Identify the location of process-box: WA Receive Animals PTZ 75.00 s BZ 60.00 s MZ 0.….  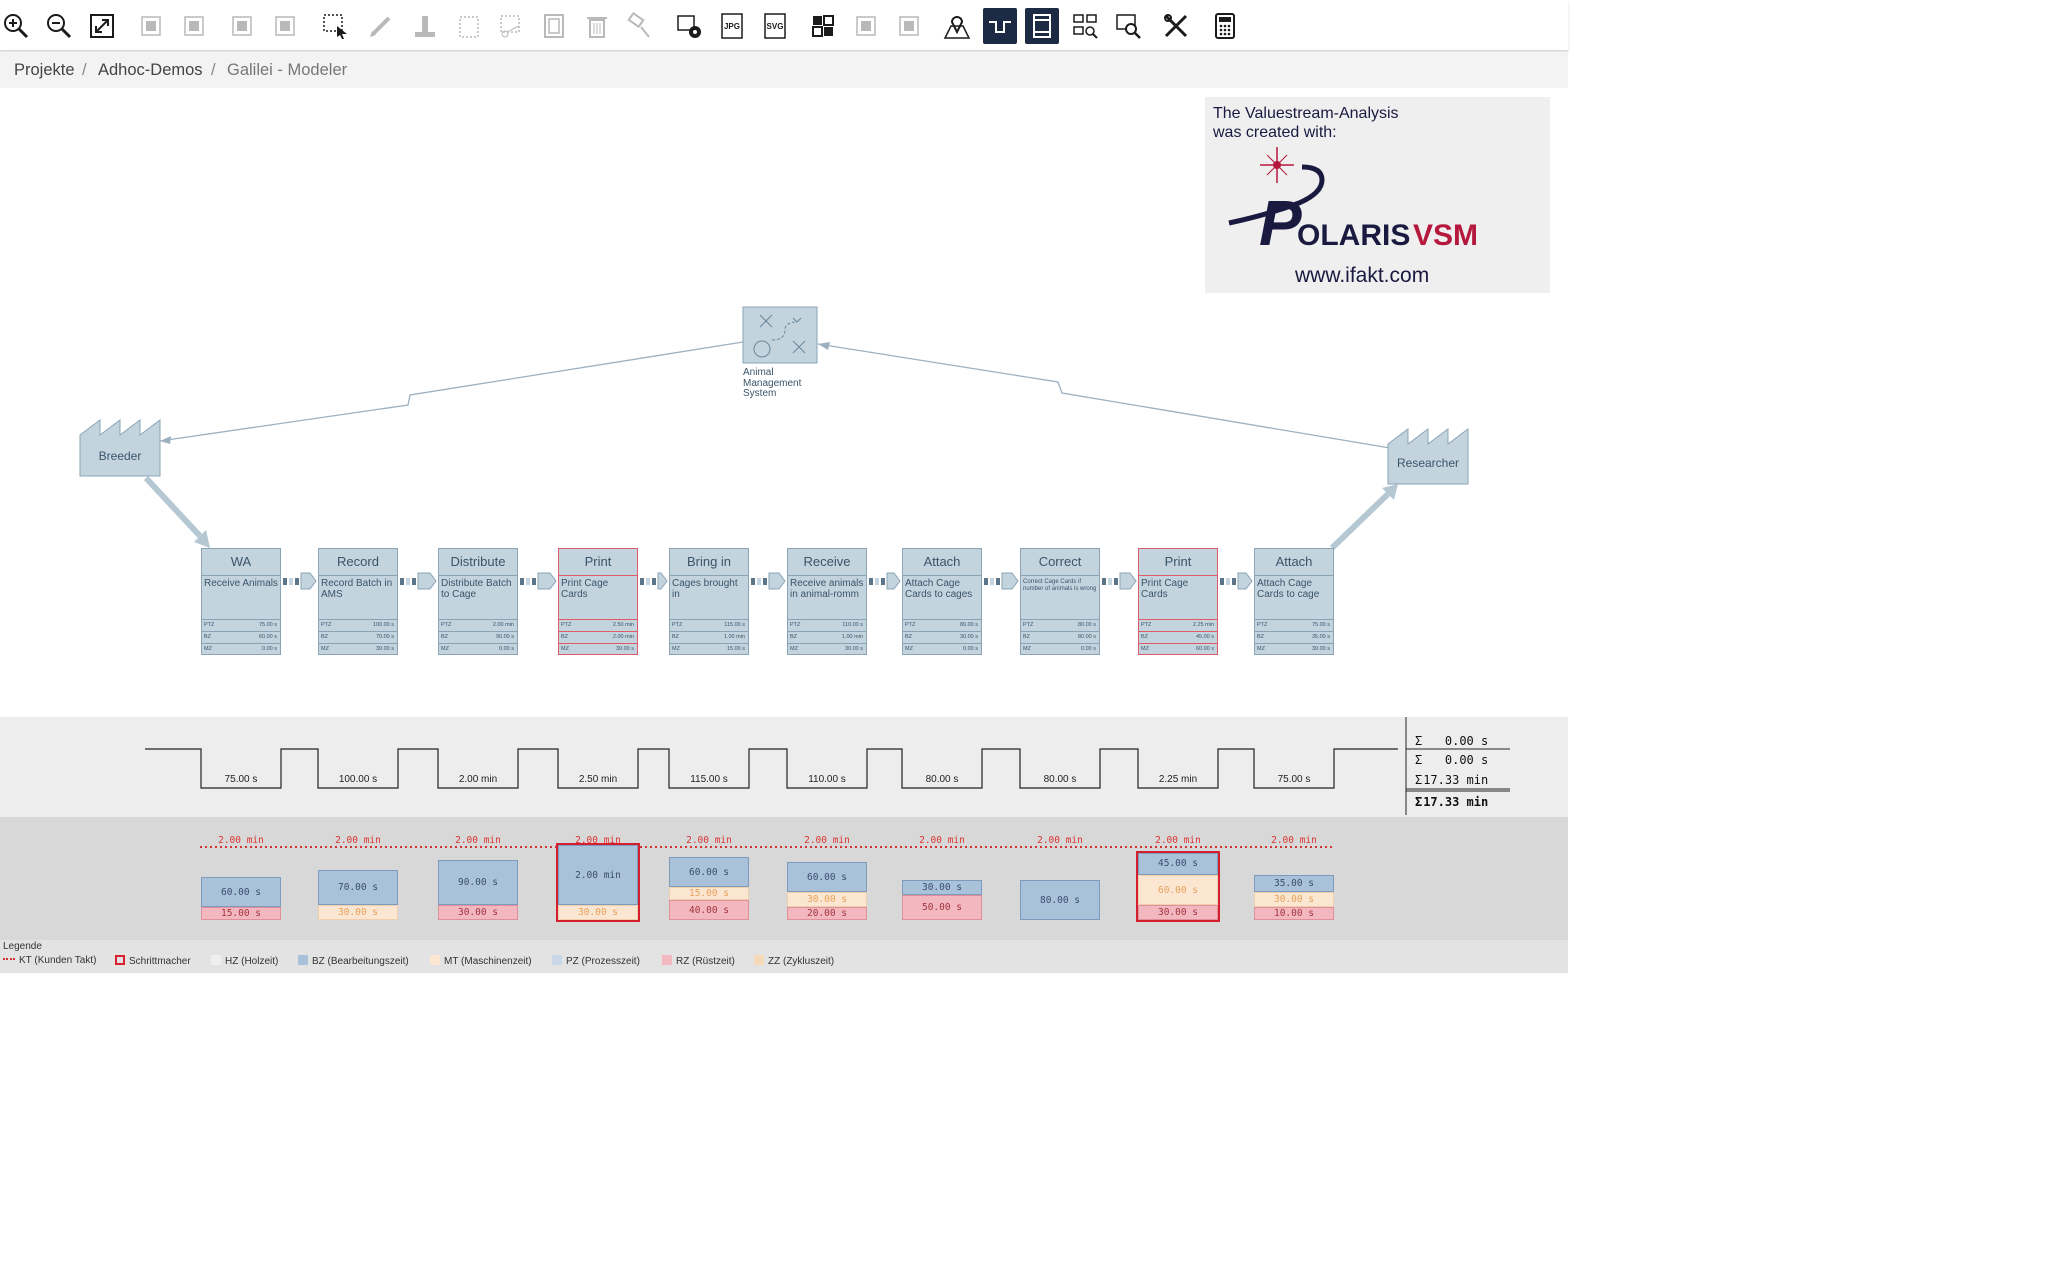
(241, 601).